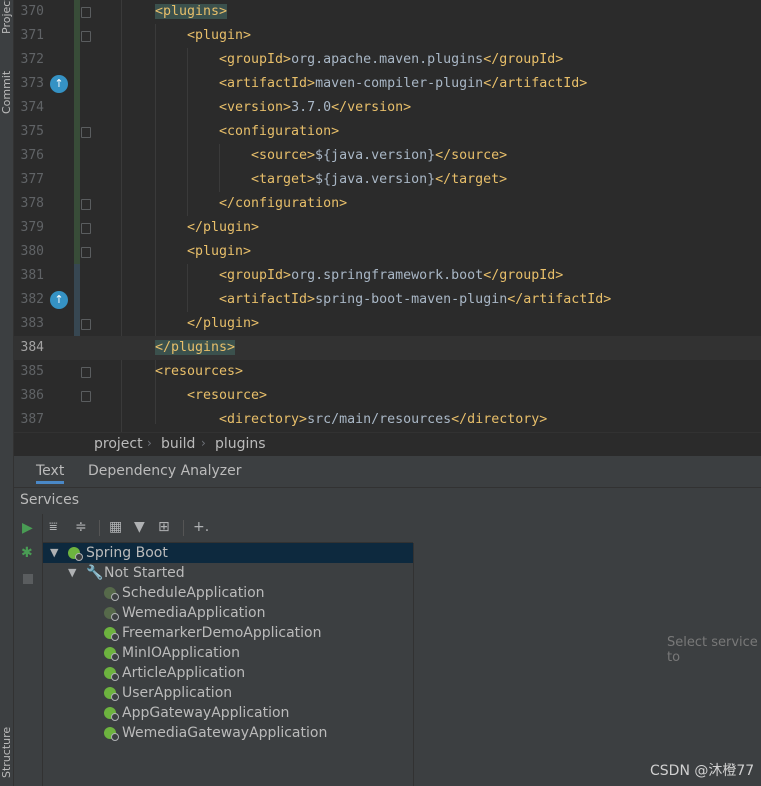 This screenshot has height=786, width=761. I want to click on line-number: 371, so click(32, 35).